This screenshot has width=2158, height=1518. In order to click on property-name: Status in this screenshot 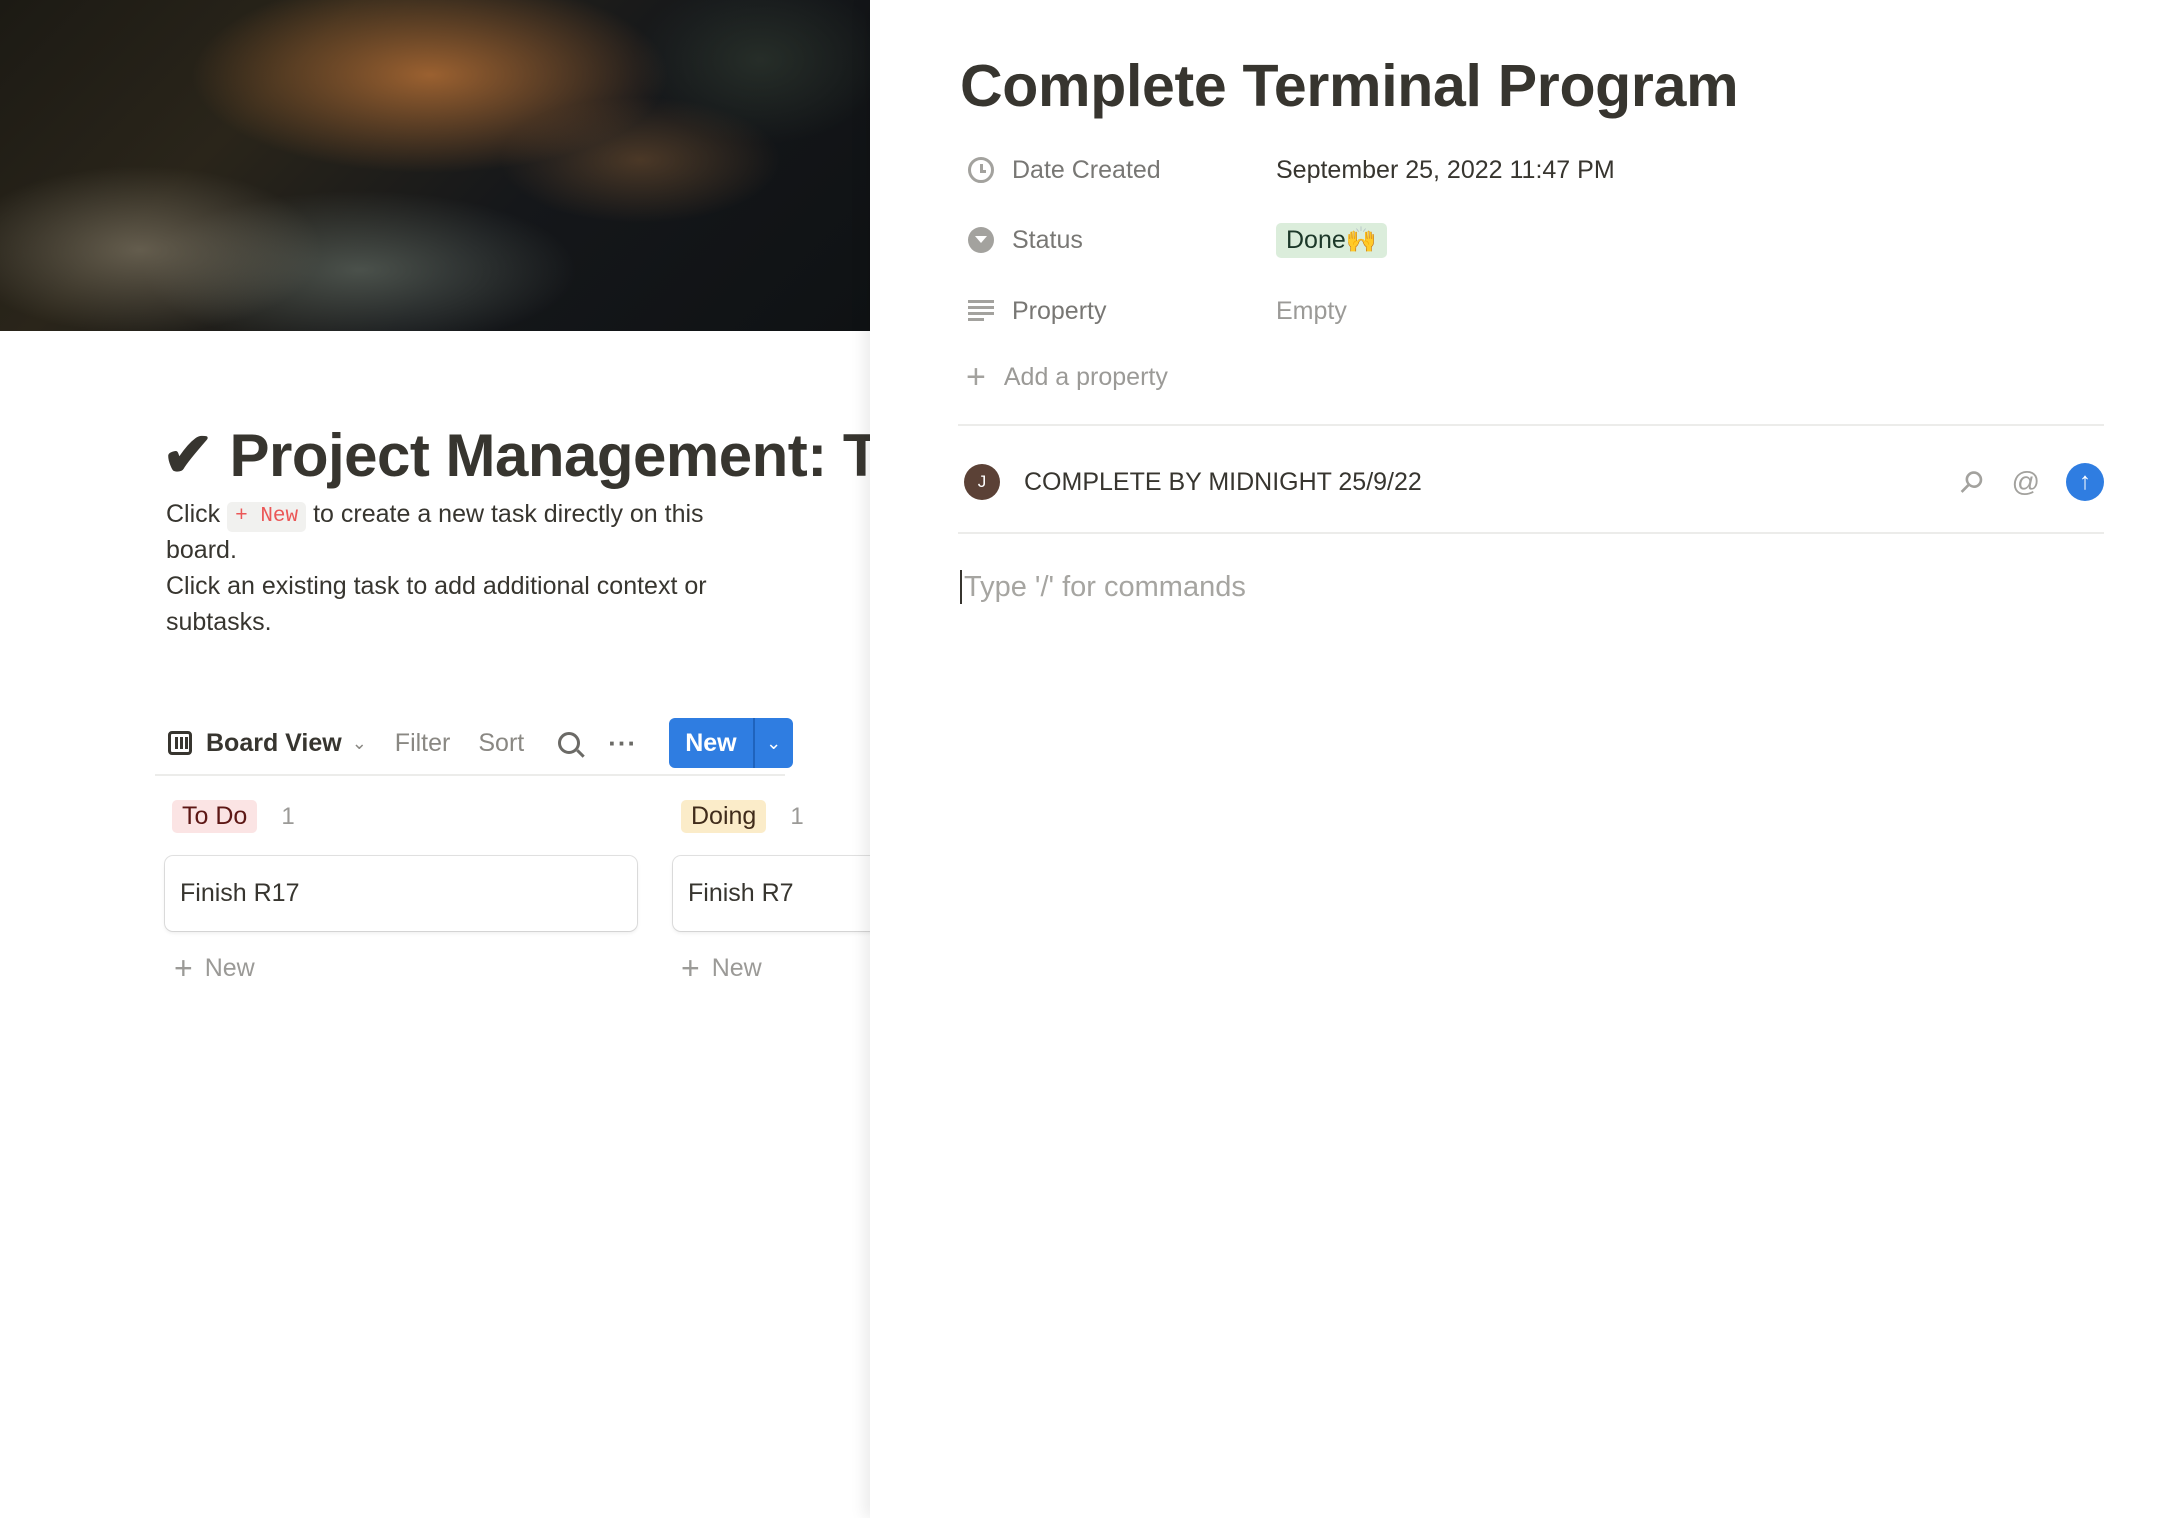, I will do `click(1047, 239)`.